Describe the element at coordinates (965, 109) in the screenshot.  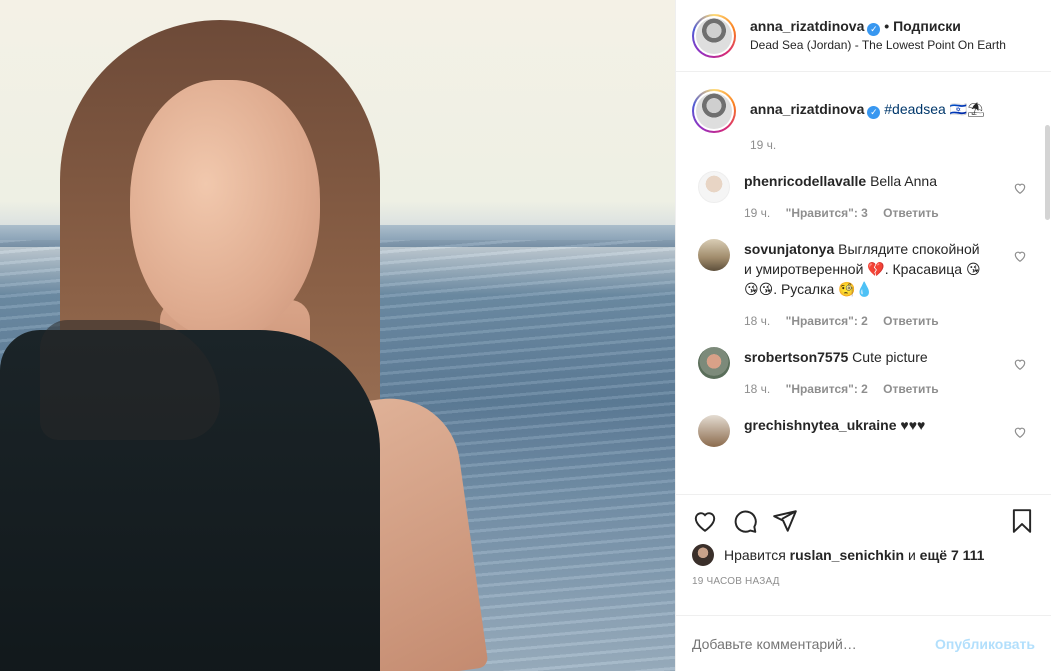
I see `caption-emoji: 🇮🇱⛱` at that location.